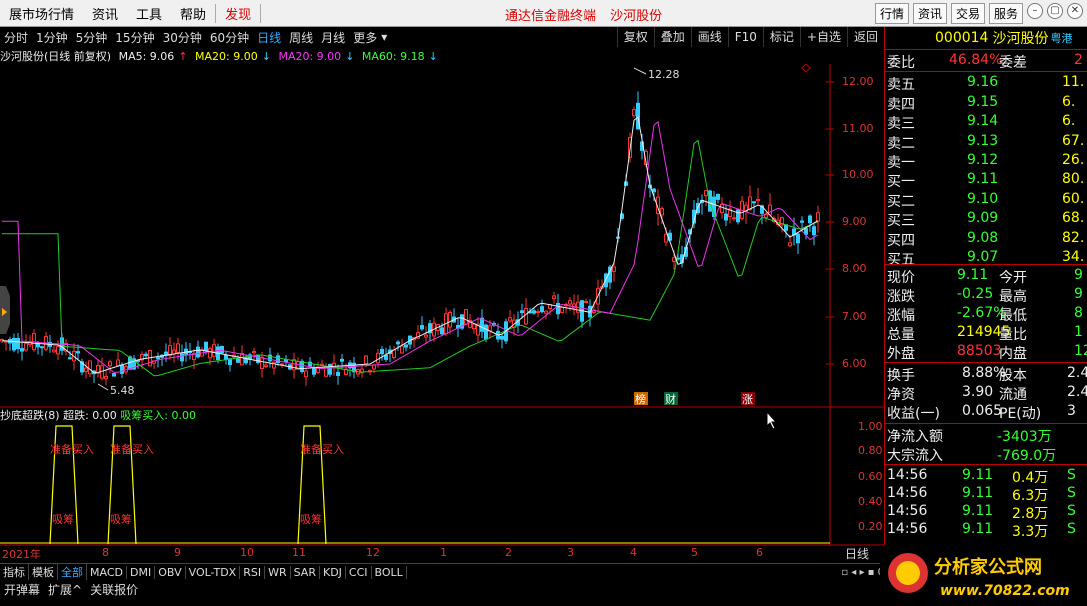  I want to click on tab-vol-tdx: VOL-TDX, so click(213, 572).